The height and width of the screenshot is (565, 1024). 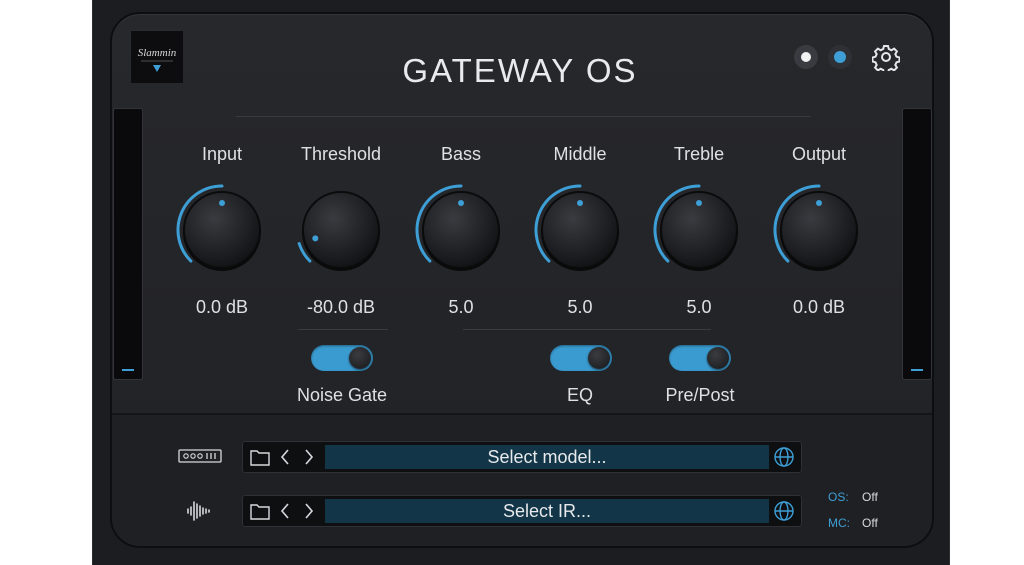 I want to click on brand-logo: Slammin, so click(x=156, y=56).